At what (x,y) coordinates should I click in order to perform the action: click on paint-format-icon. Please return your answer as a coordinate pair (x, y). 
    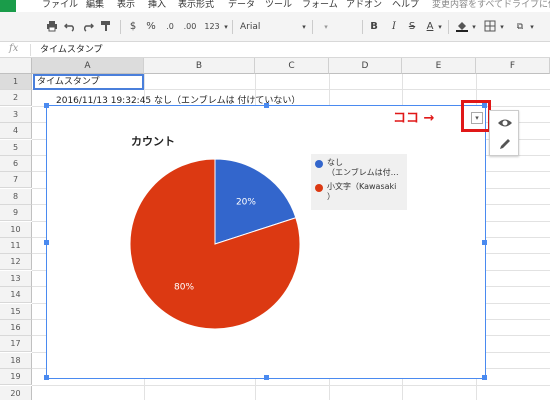
    Looking at the image, I should click on (106, 27).